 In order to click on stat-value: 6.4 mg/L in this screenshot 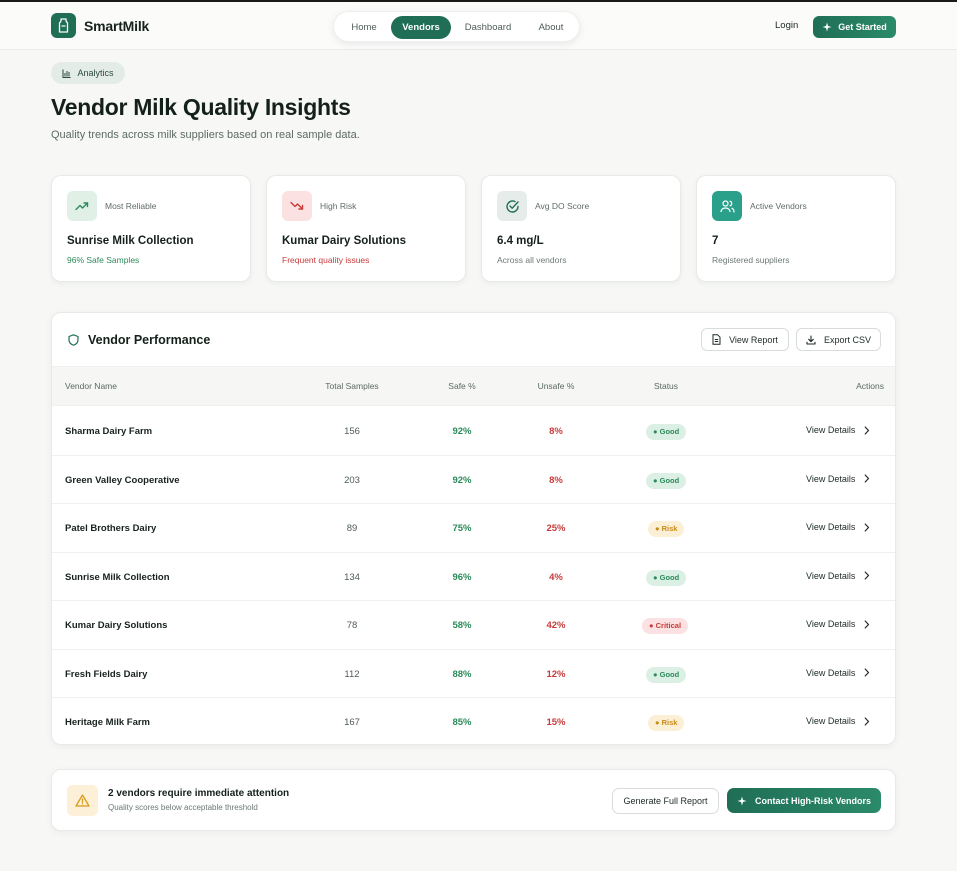, I will do `click(520, 241)`.